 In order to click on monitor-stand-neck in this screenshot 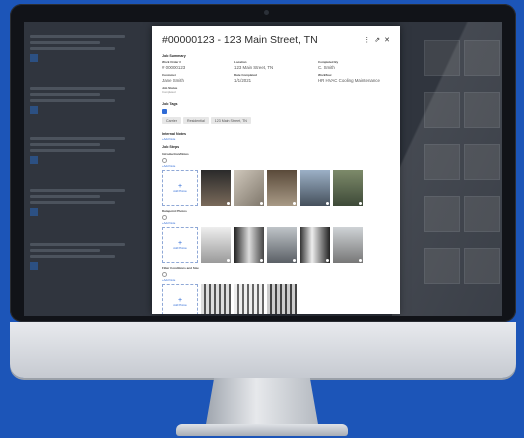, I will do `click(262, 404)`.